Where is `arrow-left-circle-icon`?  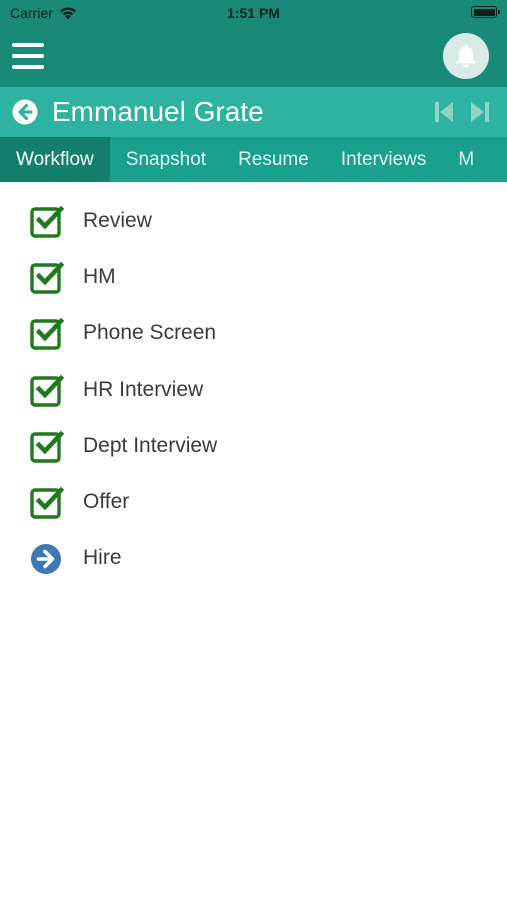
arrow-left-circle-icon is located at coordinates (25, 112).